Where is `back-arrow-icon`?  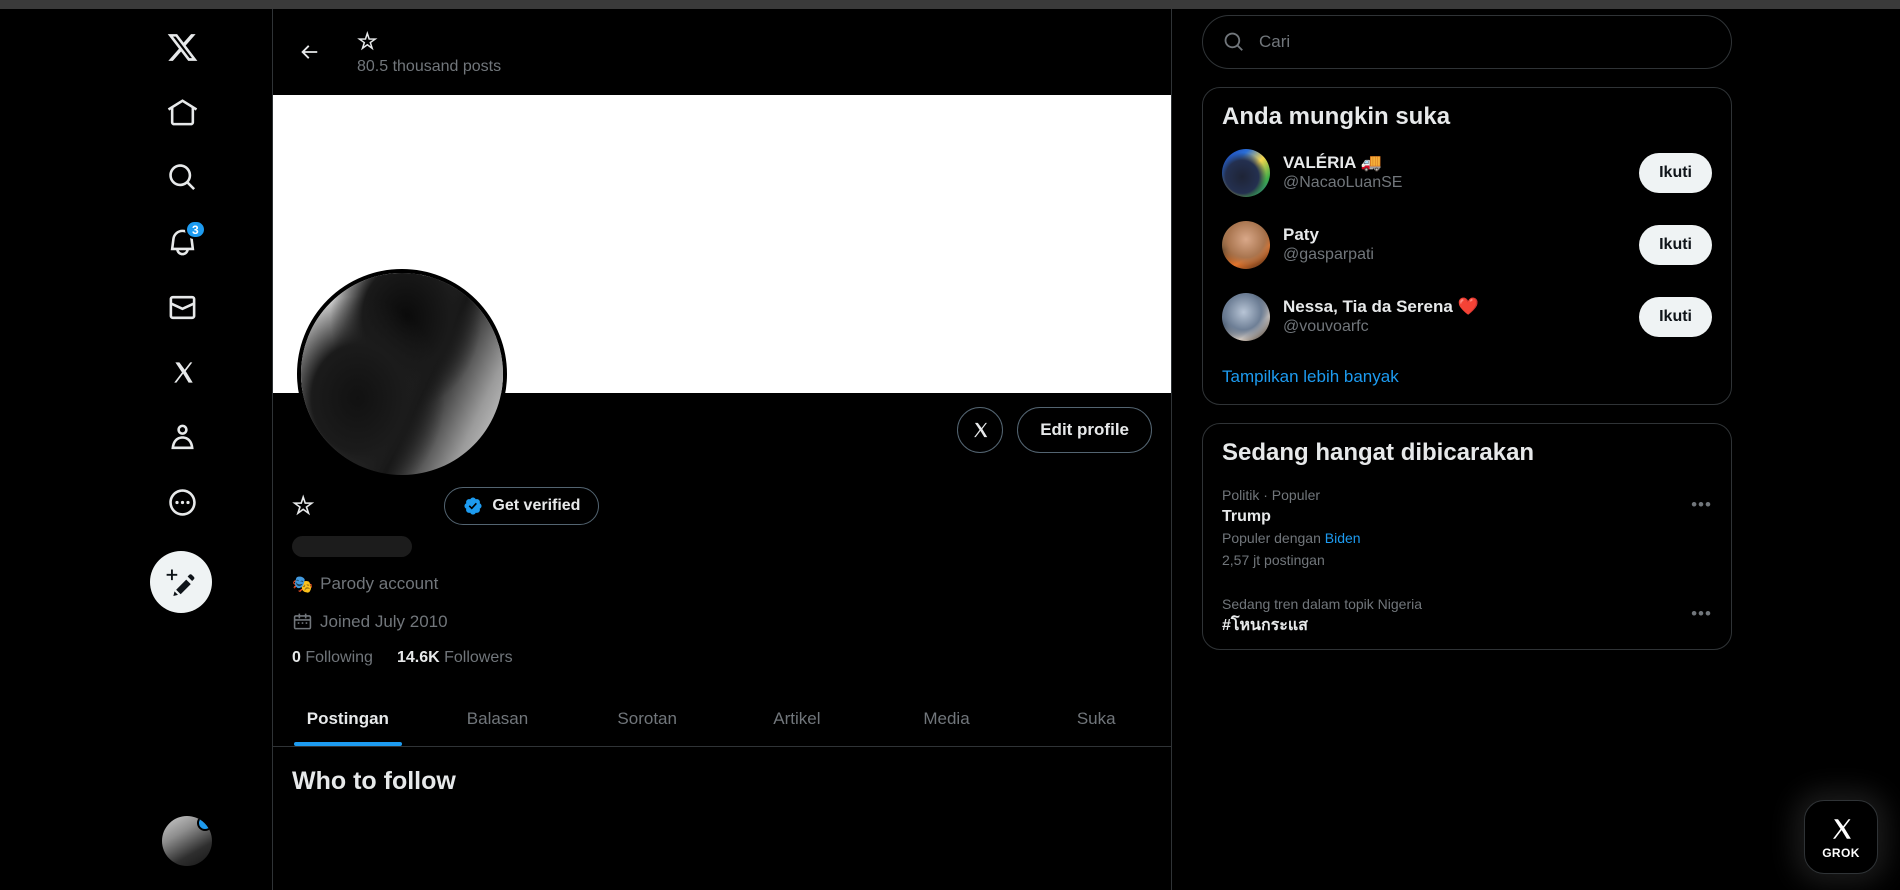
back-arrow-icon is located at coordinates (309, 52).